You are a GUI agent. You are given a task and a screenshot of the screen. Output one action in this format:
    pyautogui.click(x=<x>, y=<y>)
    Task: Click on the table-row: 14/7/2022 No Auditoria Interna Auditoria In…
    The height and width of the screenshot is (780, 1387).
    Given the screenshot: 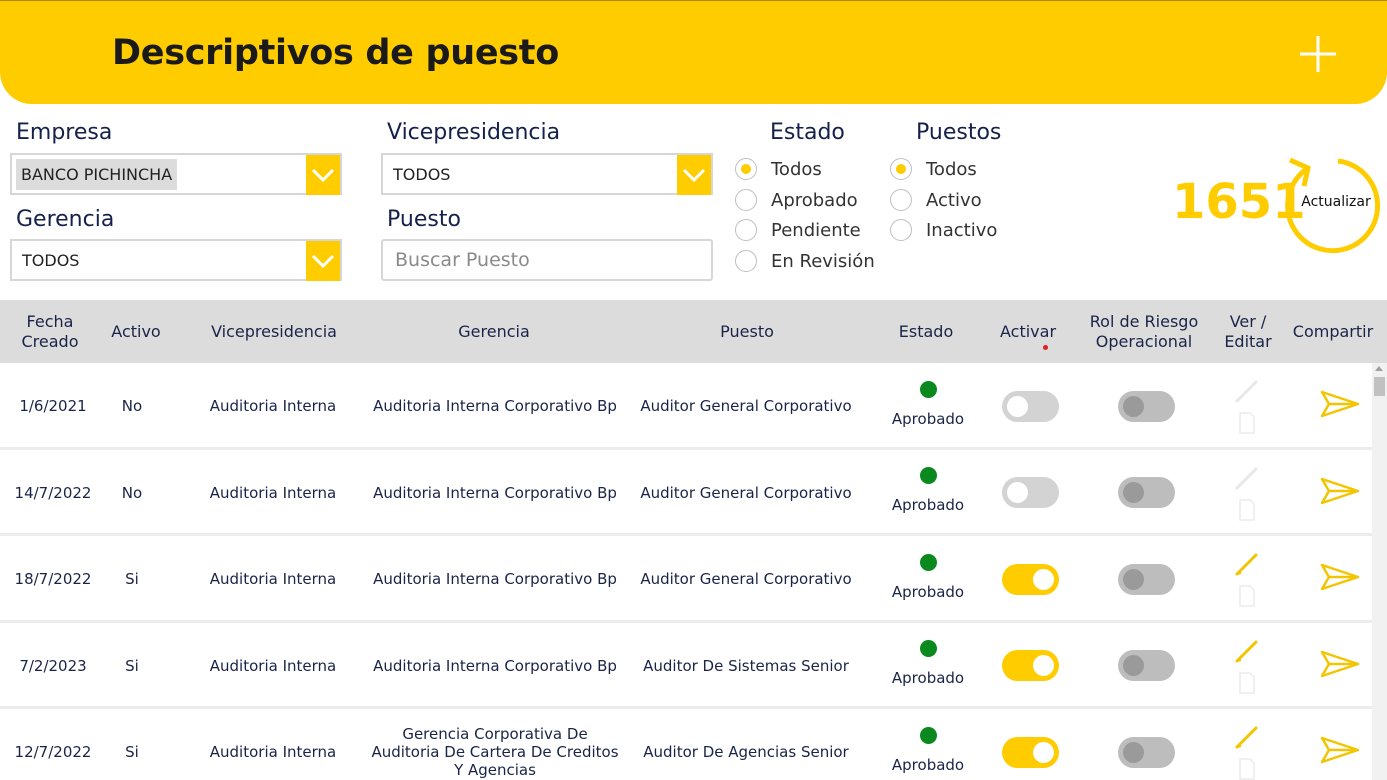 What is the action you would take?
    pyautogui.click(x=686, y=492)
    